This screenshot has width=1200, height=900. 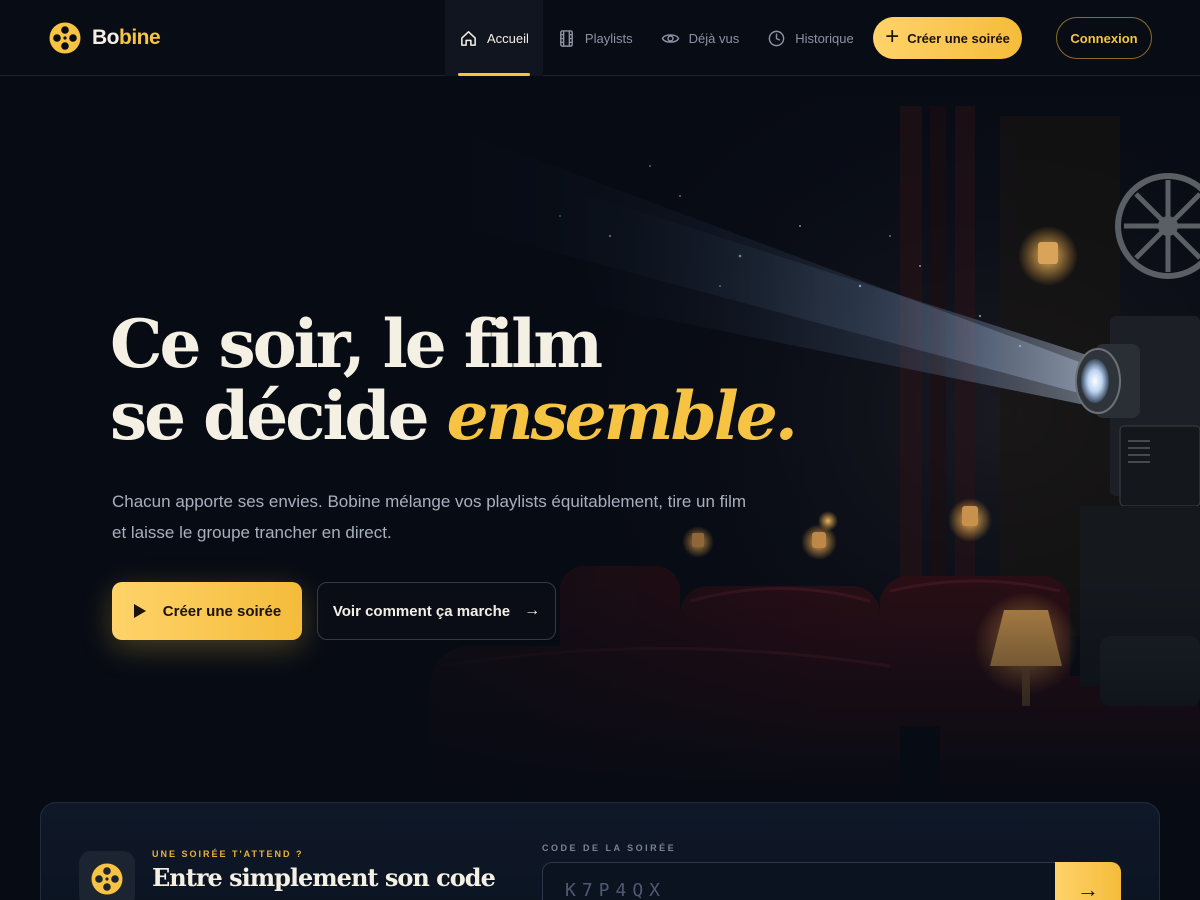 What do you see at coordinates (622, 416) in the screenshot?
I see `hero-title-accent: ensemble.` at bounding box center [622, 416].